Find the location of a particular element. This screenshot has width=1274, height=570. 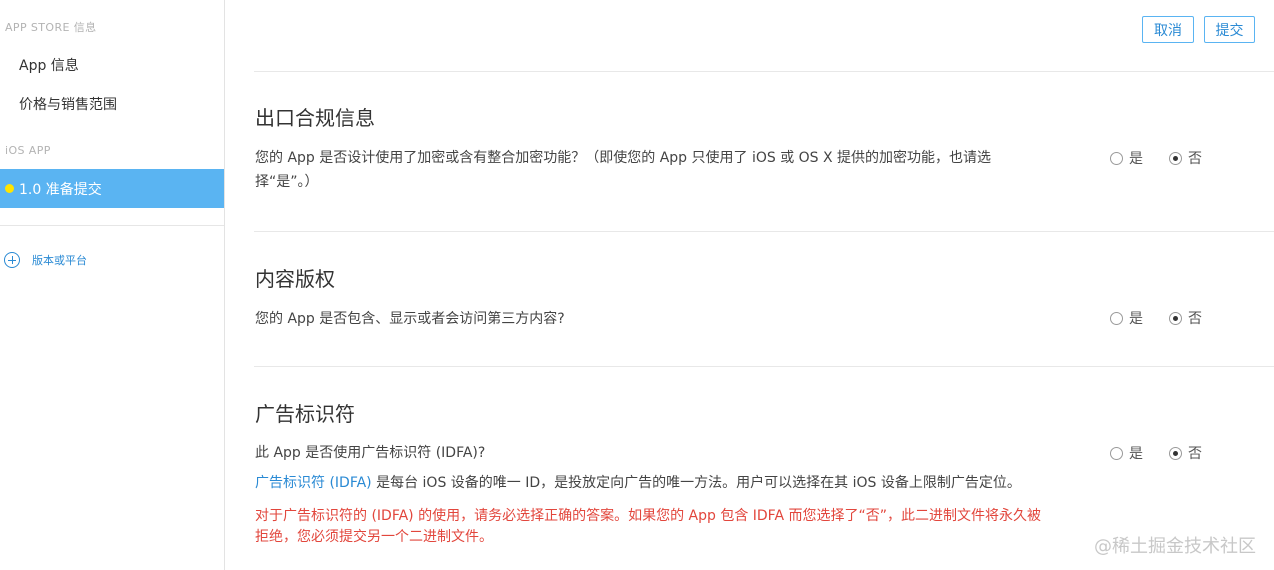

export-yes-radio is located at coordinates (1116, 158).